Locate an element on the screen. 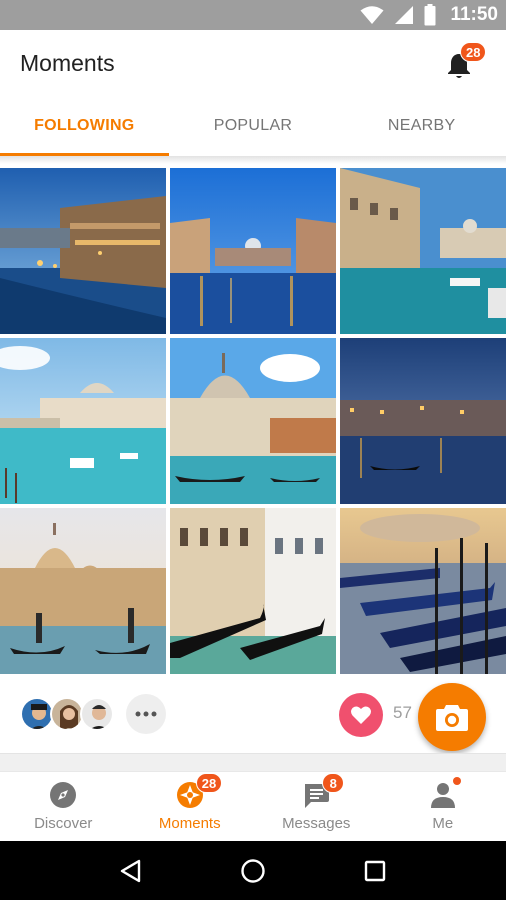  wifi-icon is located at coordinates (372, 15).